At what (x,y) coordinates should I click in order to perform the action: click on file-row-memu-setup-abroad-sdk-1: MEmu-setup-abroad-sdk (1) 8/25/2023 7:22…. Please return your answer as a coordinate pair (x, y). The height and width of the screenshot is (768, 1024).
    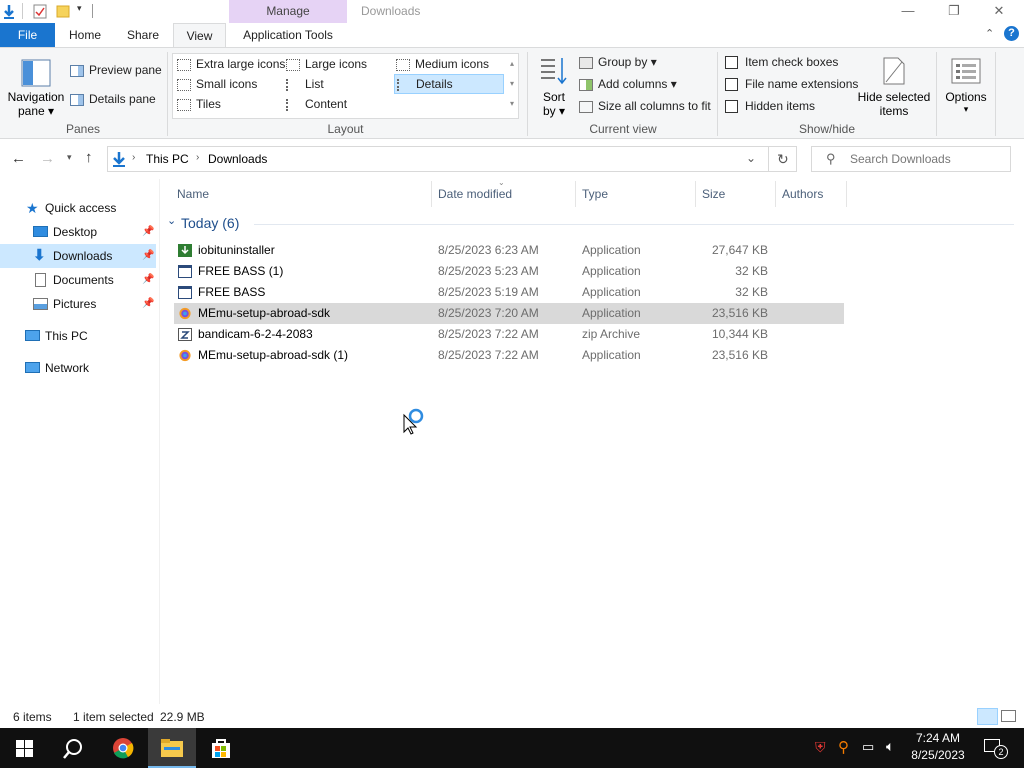
    Looking at the image, I should click on (509, 355).